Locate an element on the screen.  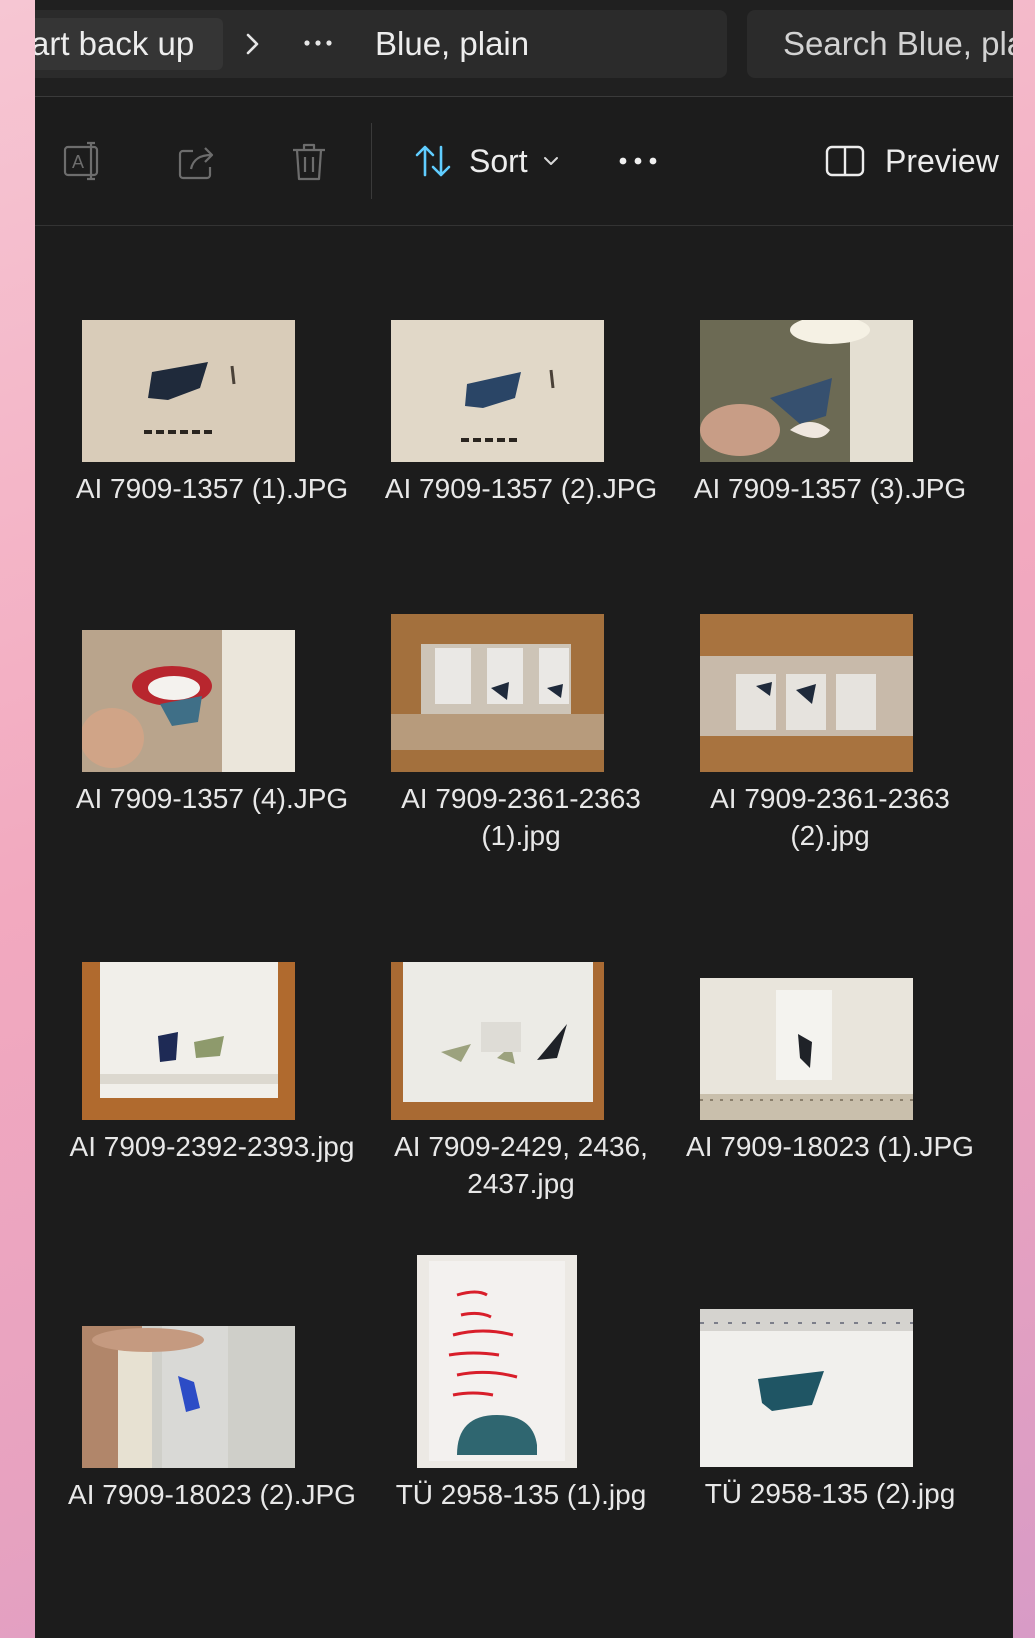
toolbar-divider is located at coordinates (371, 161).